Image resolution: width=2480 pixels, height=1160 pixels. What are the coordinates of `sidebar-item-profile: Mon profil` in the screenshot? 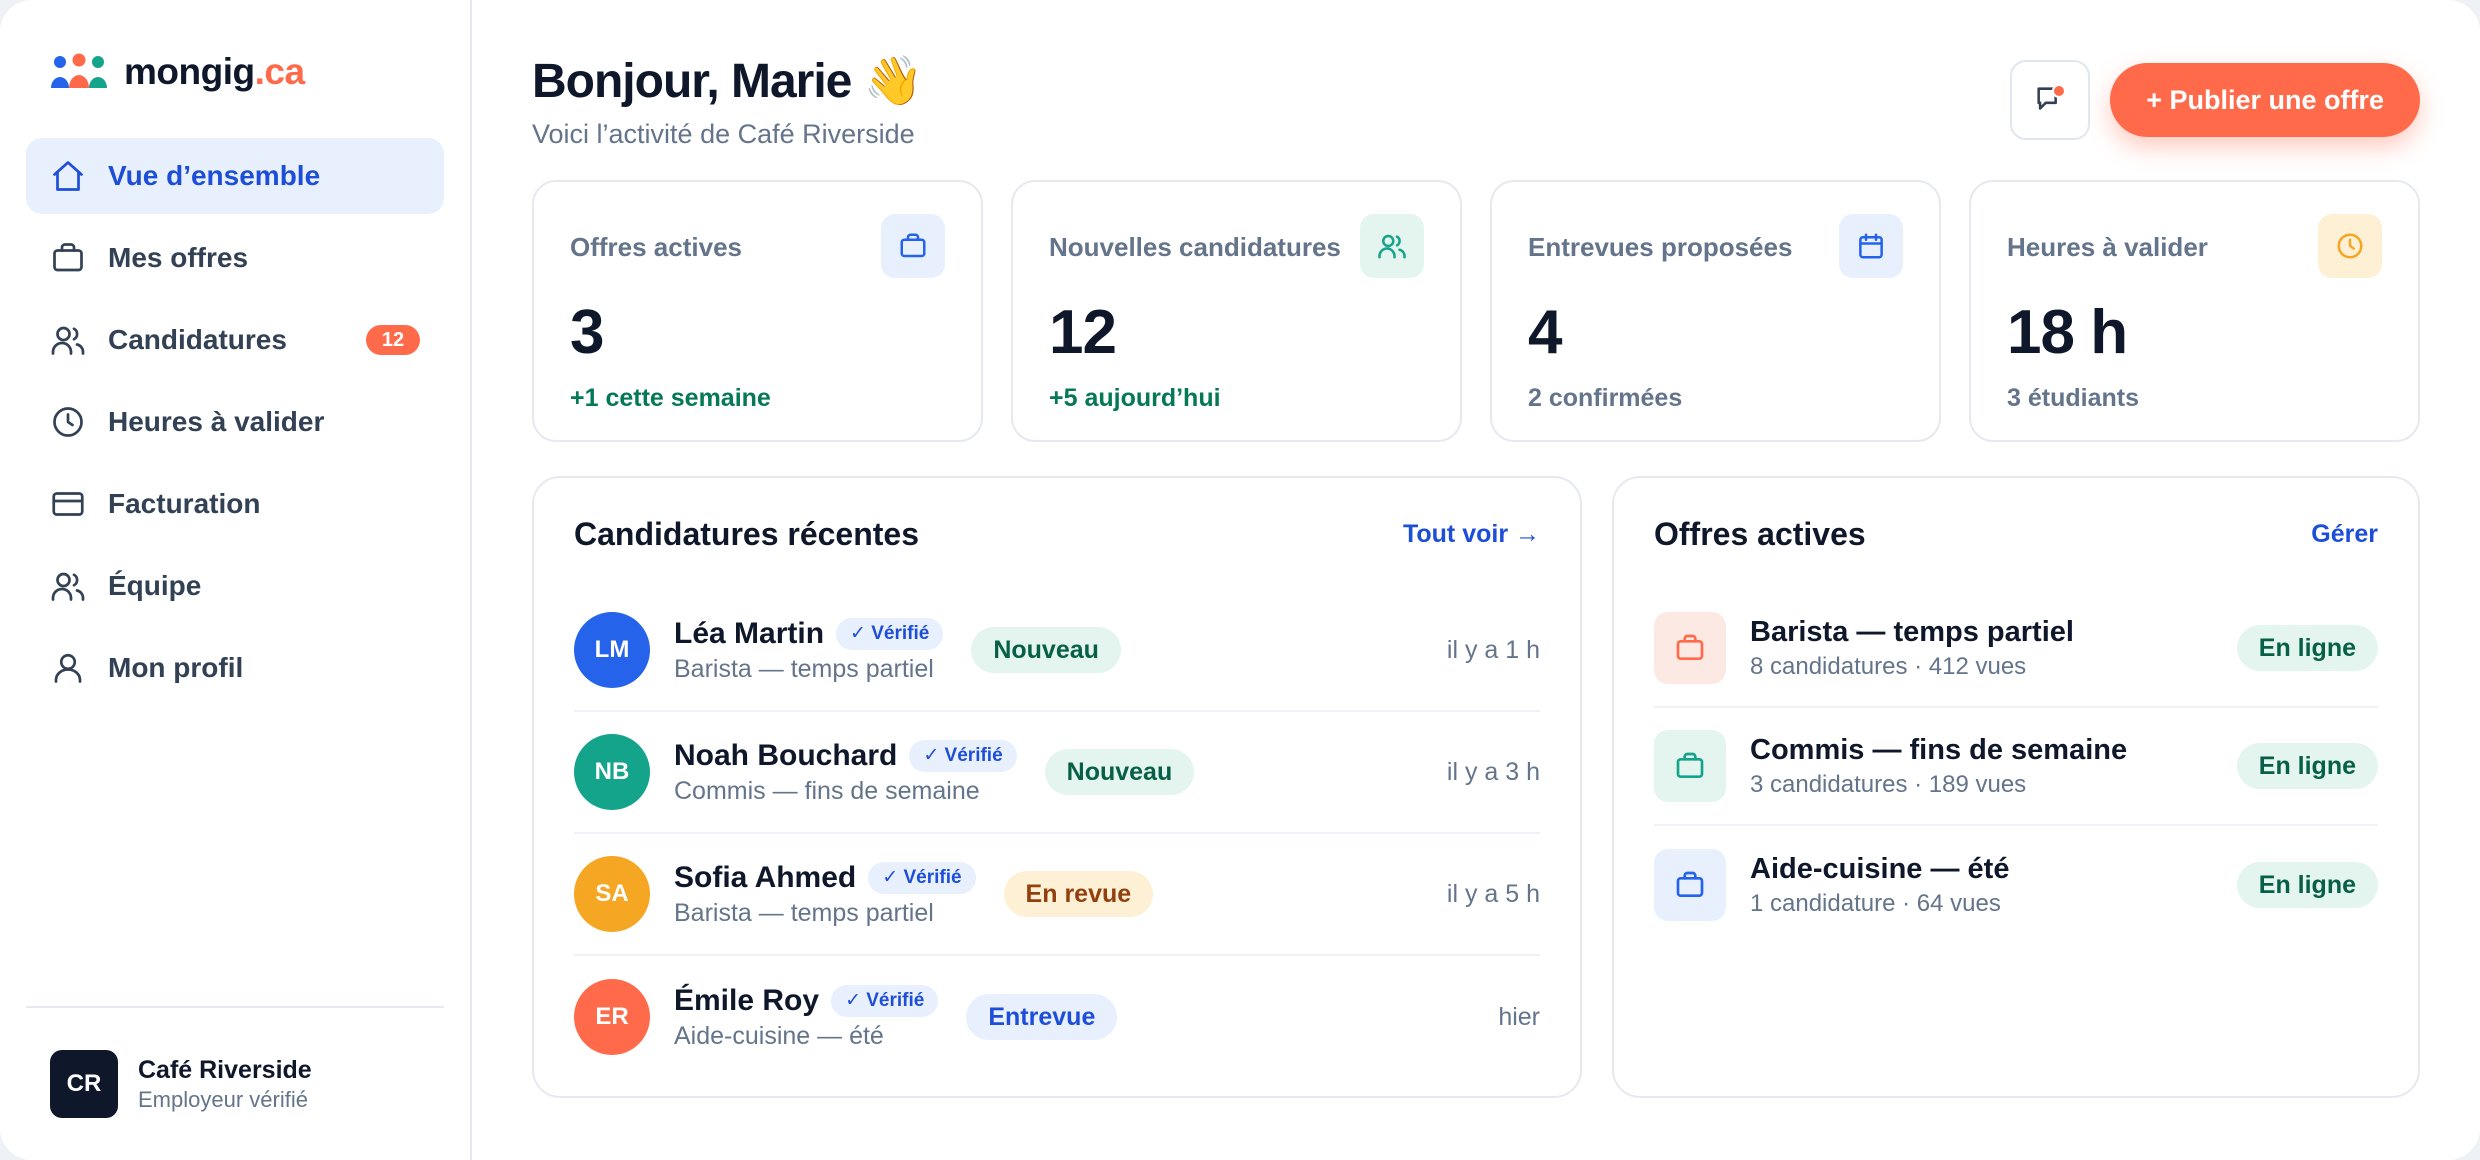 It's located at (235, 668).